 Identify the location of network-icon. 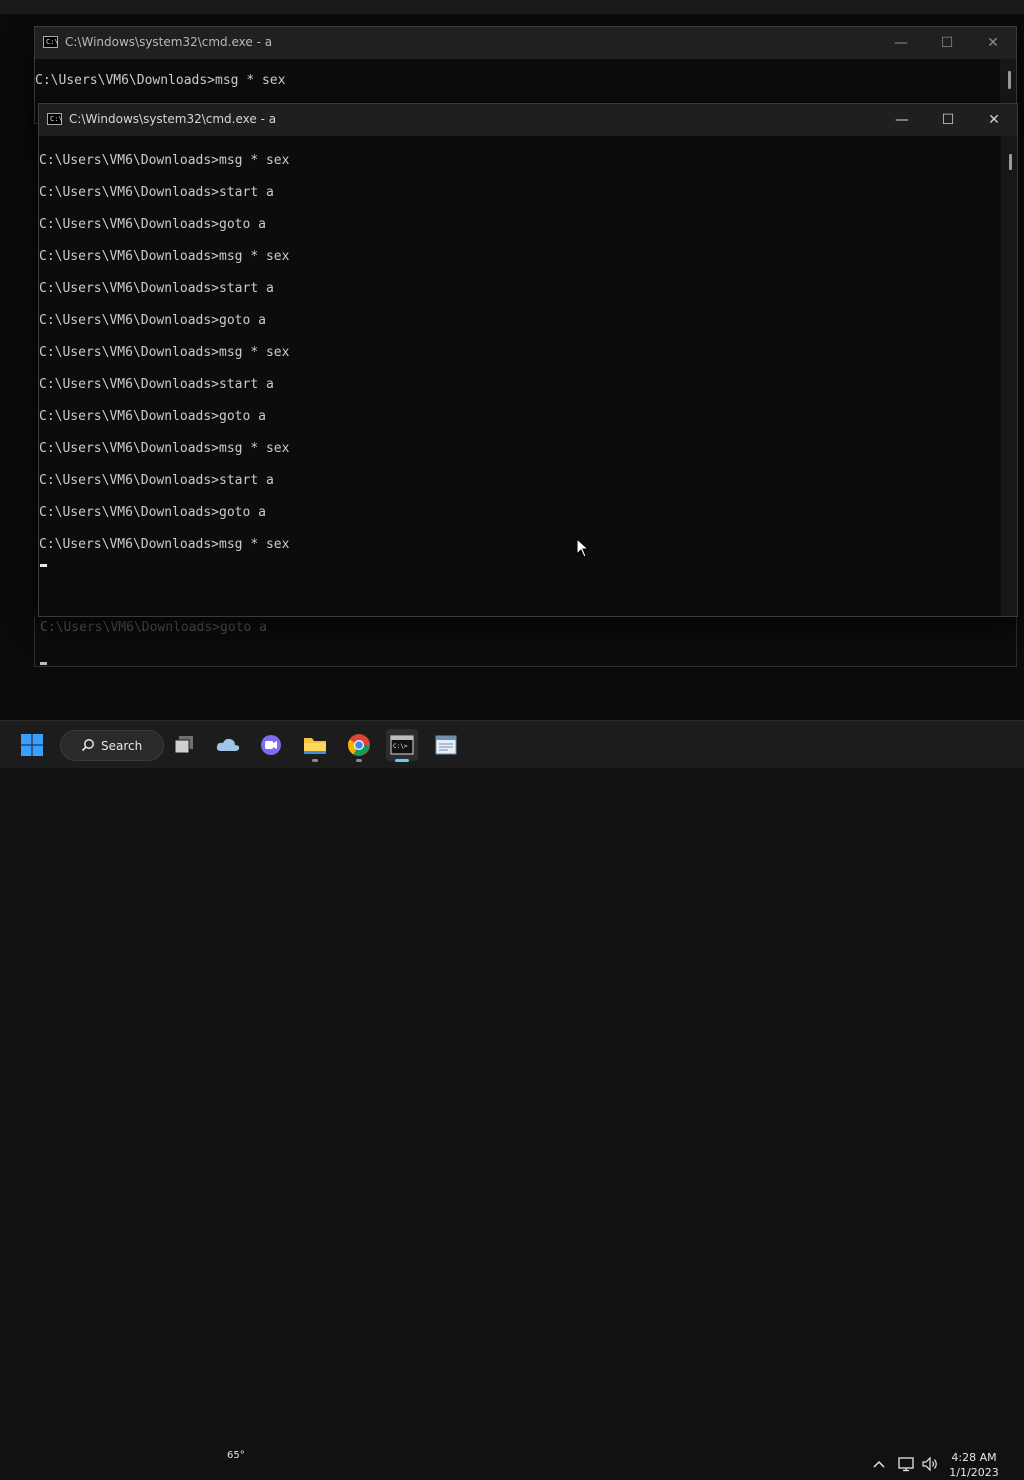
(906, 1464).